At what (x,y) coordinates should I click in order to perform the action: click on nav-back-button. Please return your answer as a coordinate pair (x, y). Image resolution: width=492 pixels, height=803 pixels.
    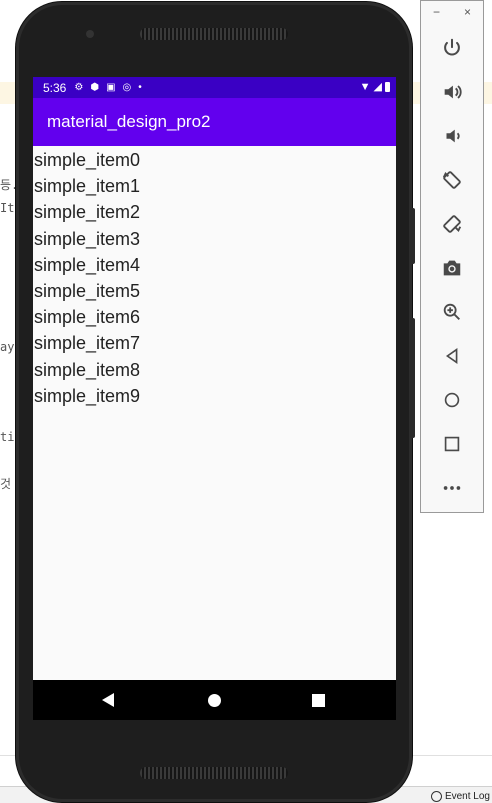
    Looking at the image, I should click on (108, 700).